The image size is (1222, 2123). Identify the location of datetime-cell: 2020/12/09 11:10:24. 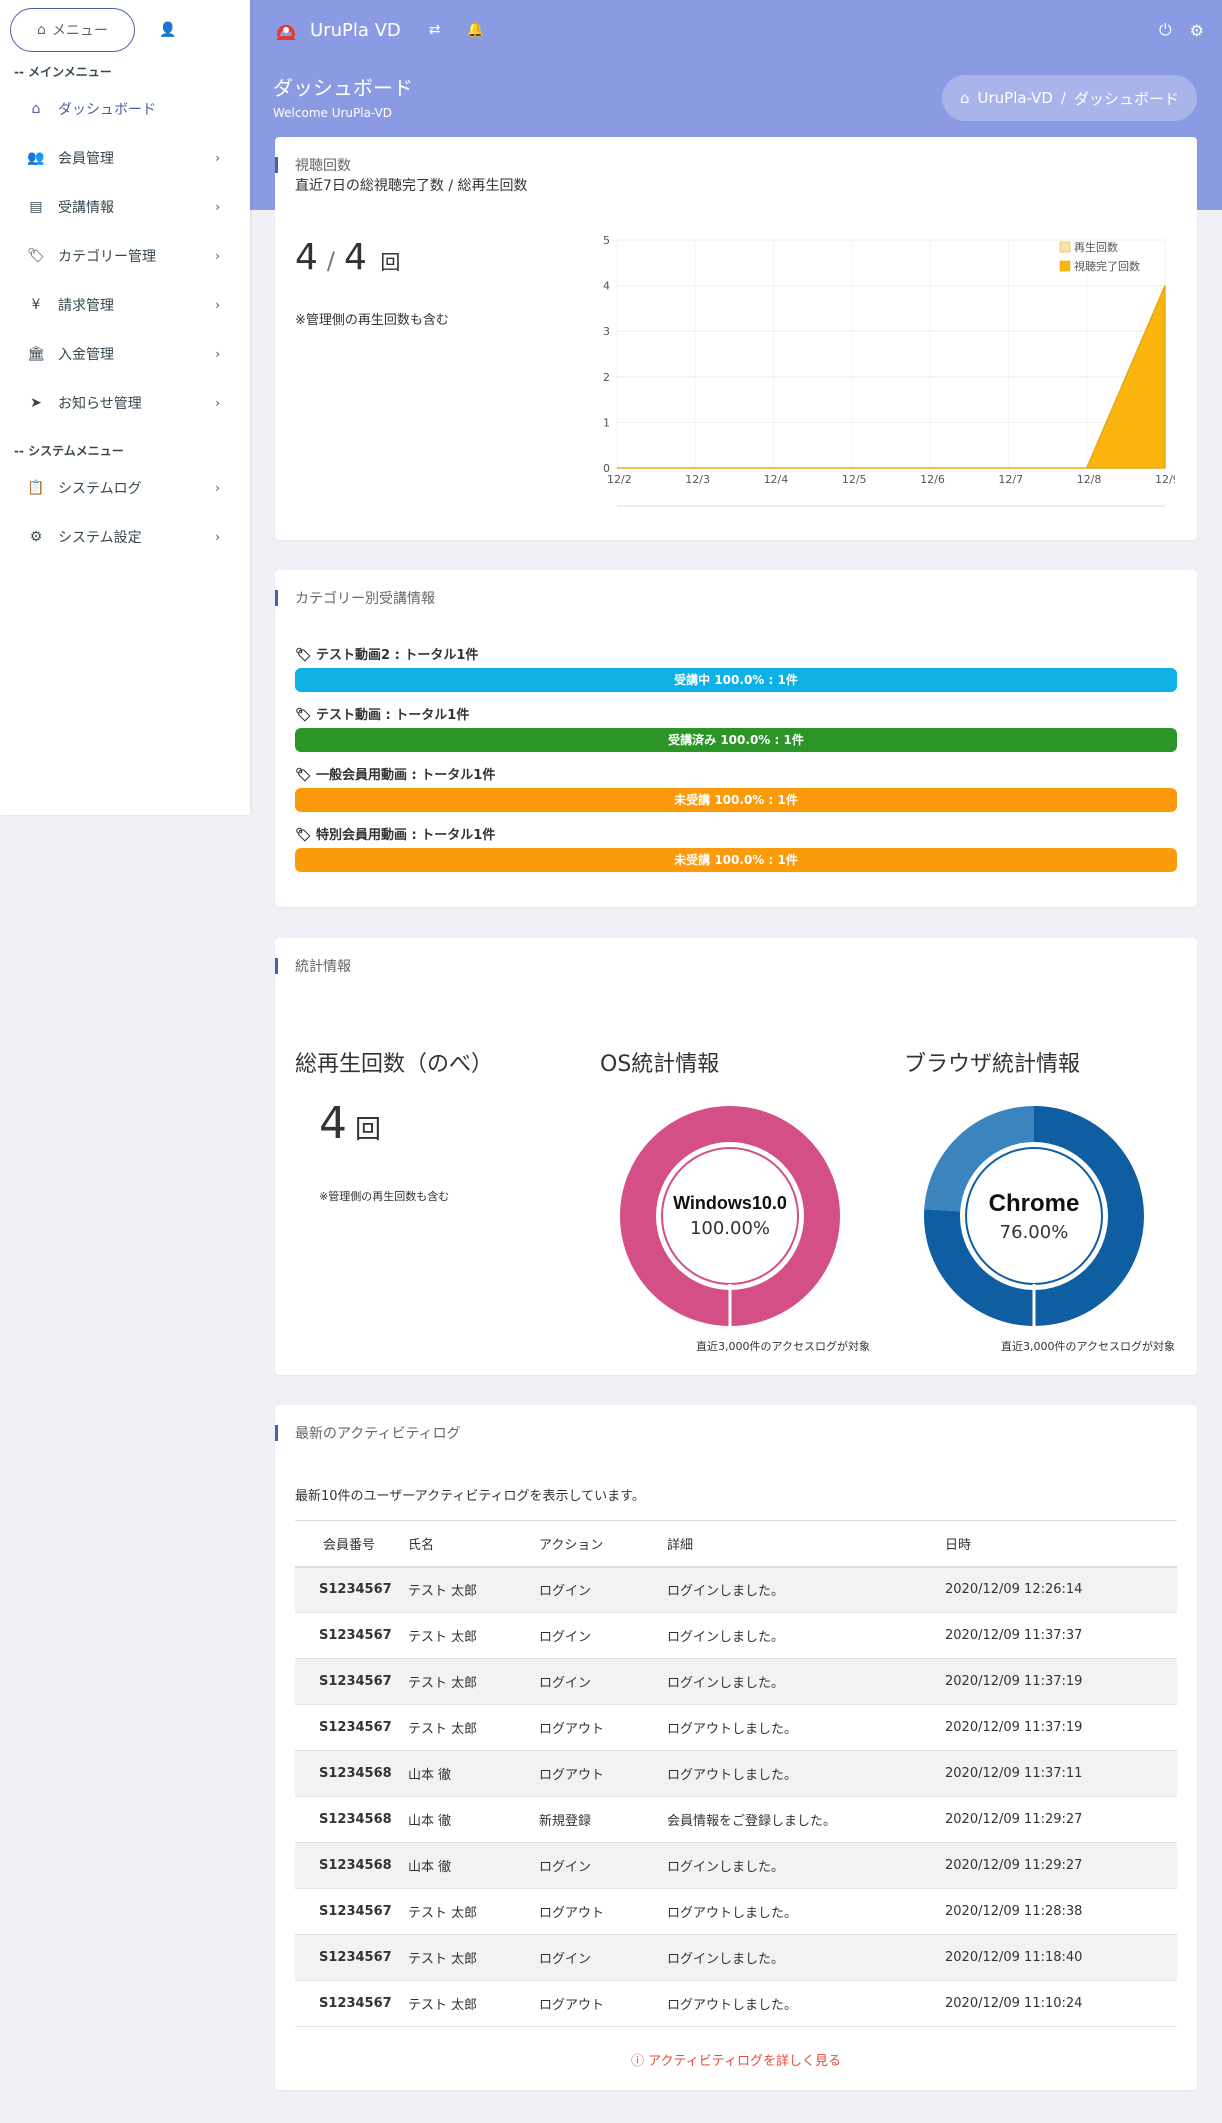
(1061, 2003).